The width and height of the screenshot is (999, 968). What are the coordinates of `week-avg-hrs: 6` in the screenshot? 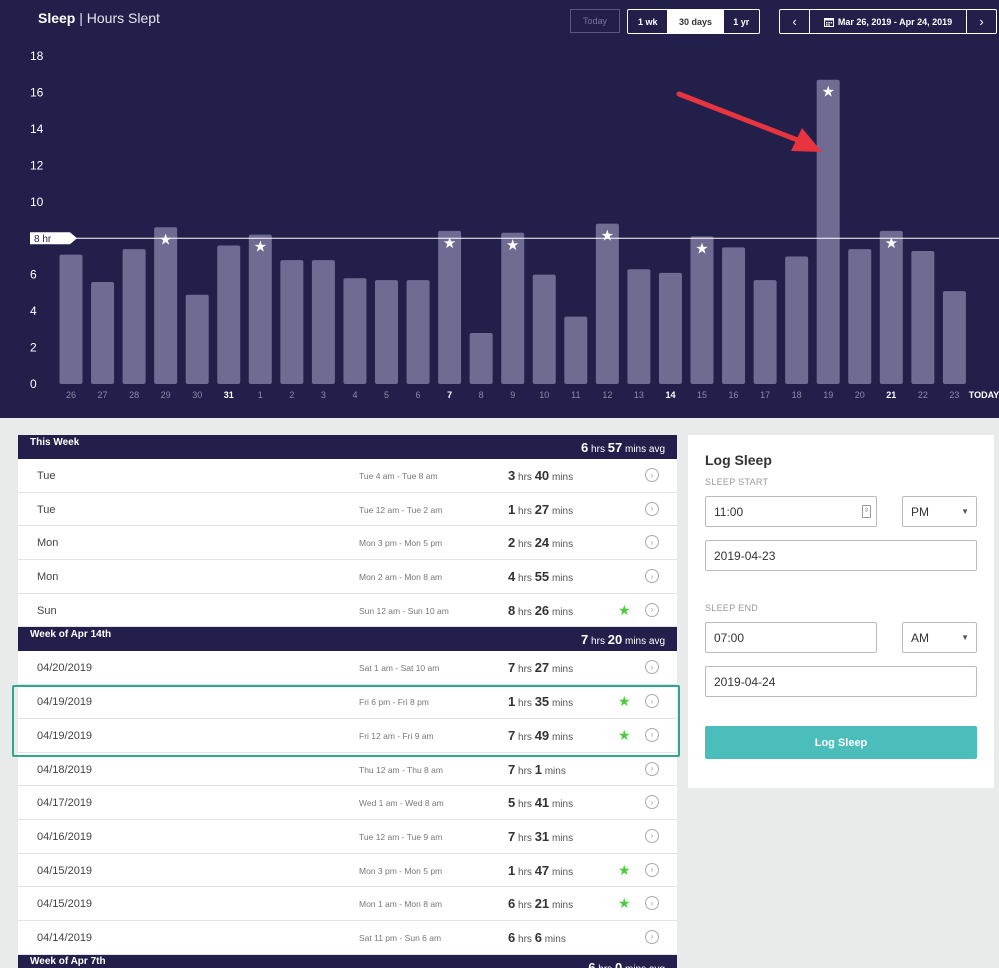 It's located at (592, 963).